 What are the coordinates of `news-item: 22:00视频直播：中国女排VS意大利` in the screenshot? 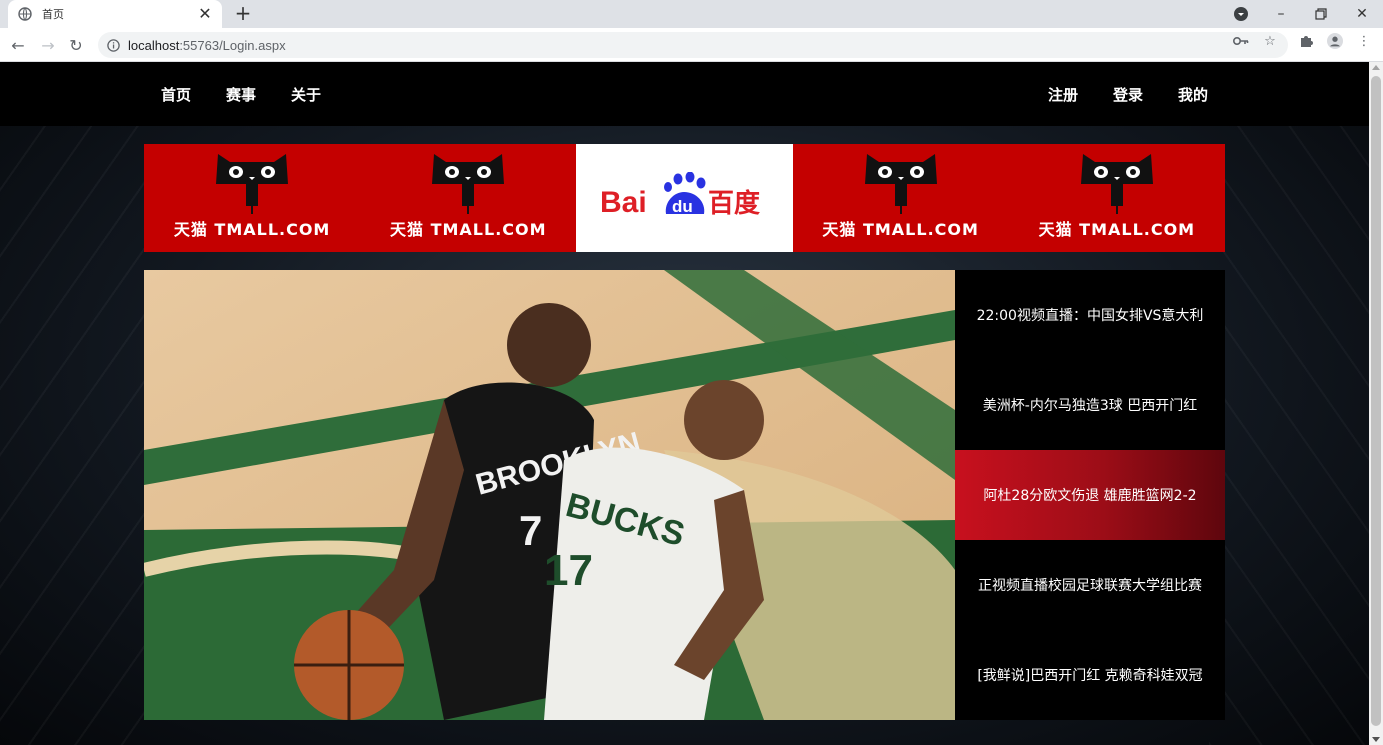 It's located at (1090, 315).